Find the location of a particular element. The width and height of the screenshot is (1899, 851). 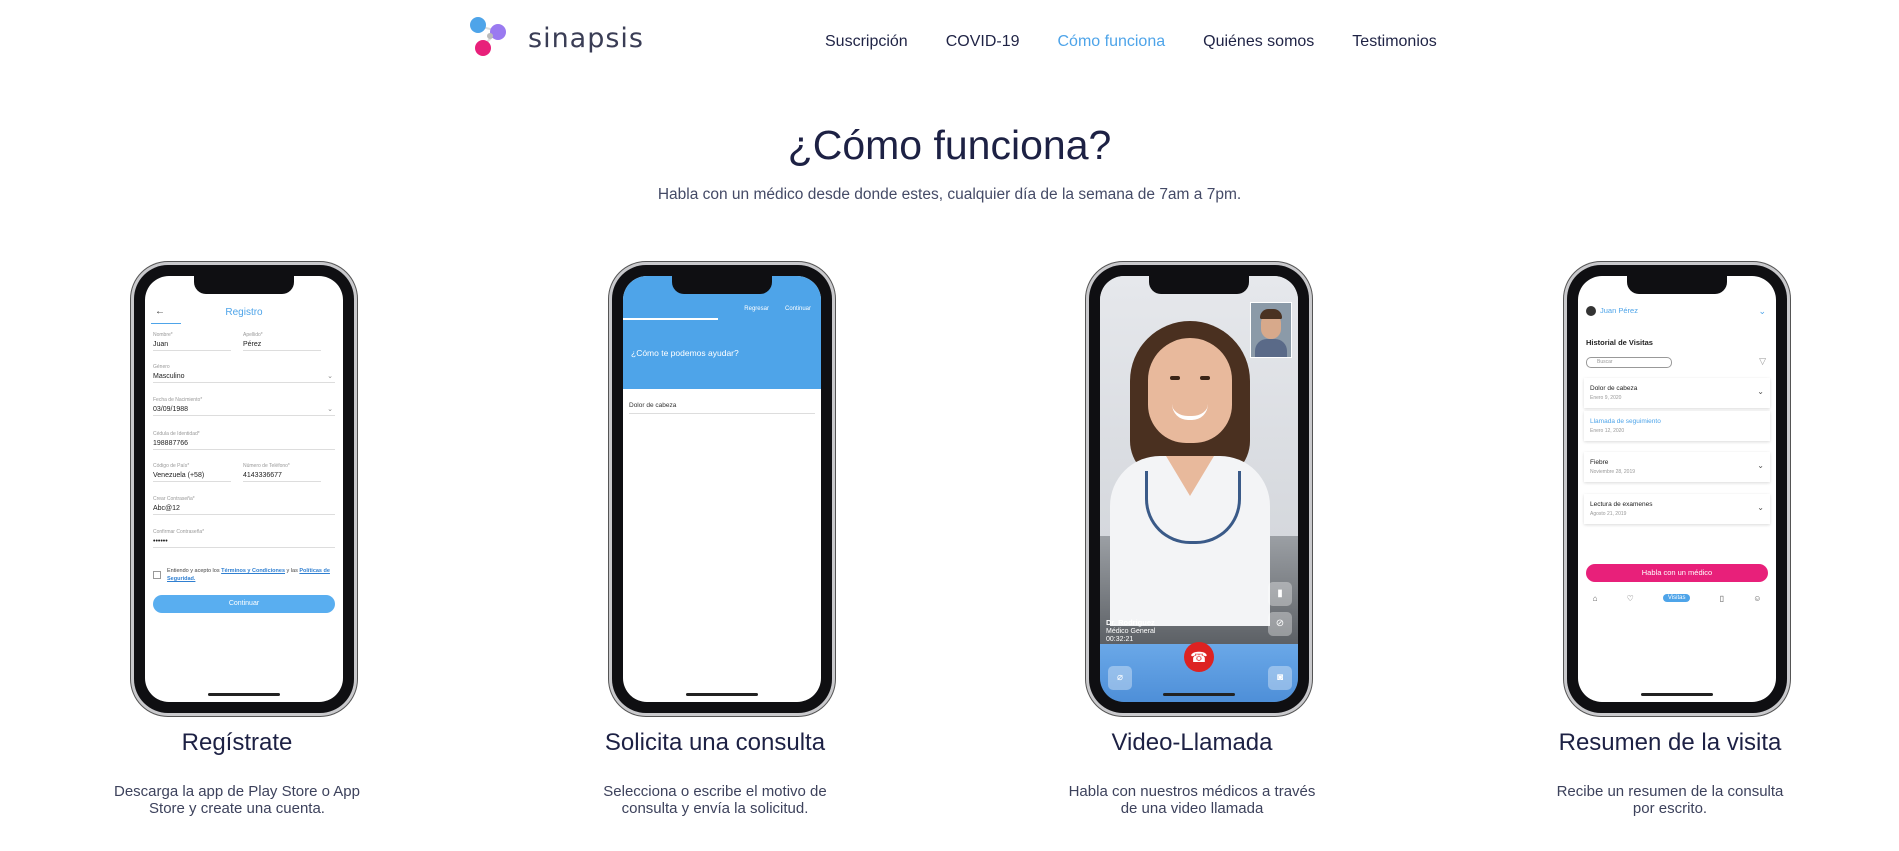

camera-icon: ◙ is located at coordinates (1280, 678).